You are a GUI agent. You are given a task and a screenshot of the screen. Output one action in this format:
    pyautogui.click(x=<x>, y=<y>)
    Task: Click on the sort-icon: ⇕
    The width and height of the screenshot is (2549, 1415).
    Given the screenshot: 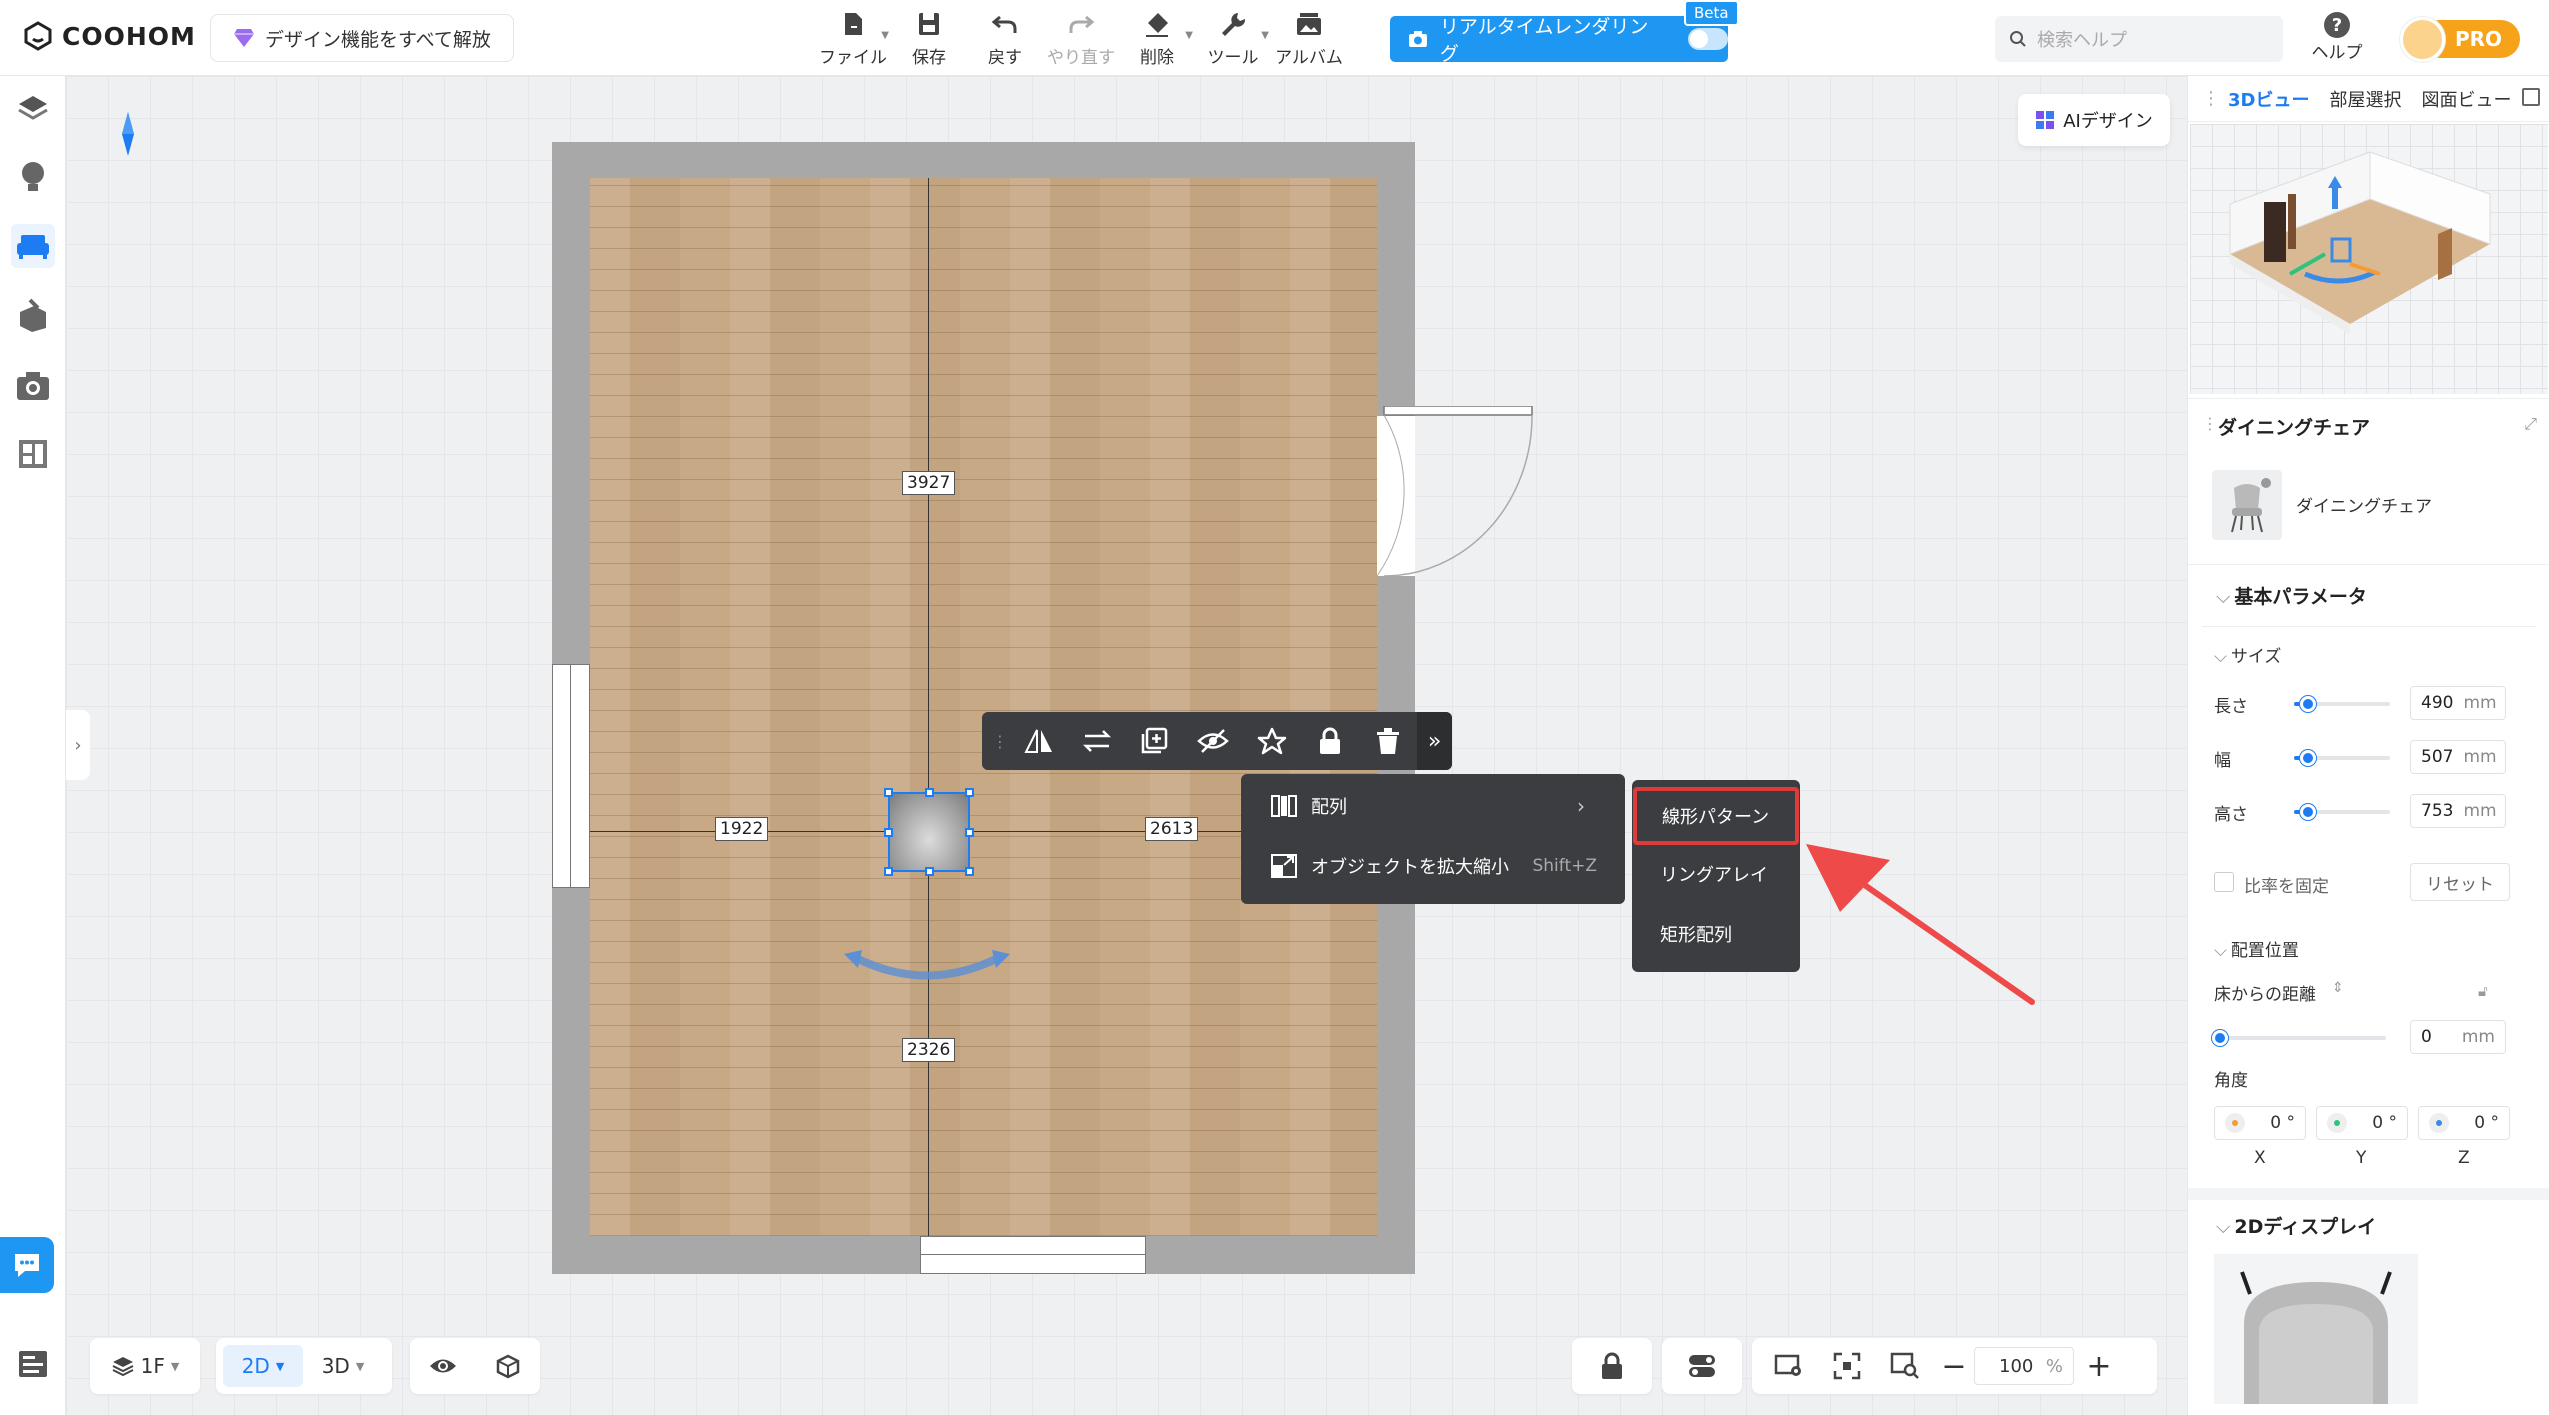 What is the action you would take?
    pyautogui.click(x=2338, y=988)
    